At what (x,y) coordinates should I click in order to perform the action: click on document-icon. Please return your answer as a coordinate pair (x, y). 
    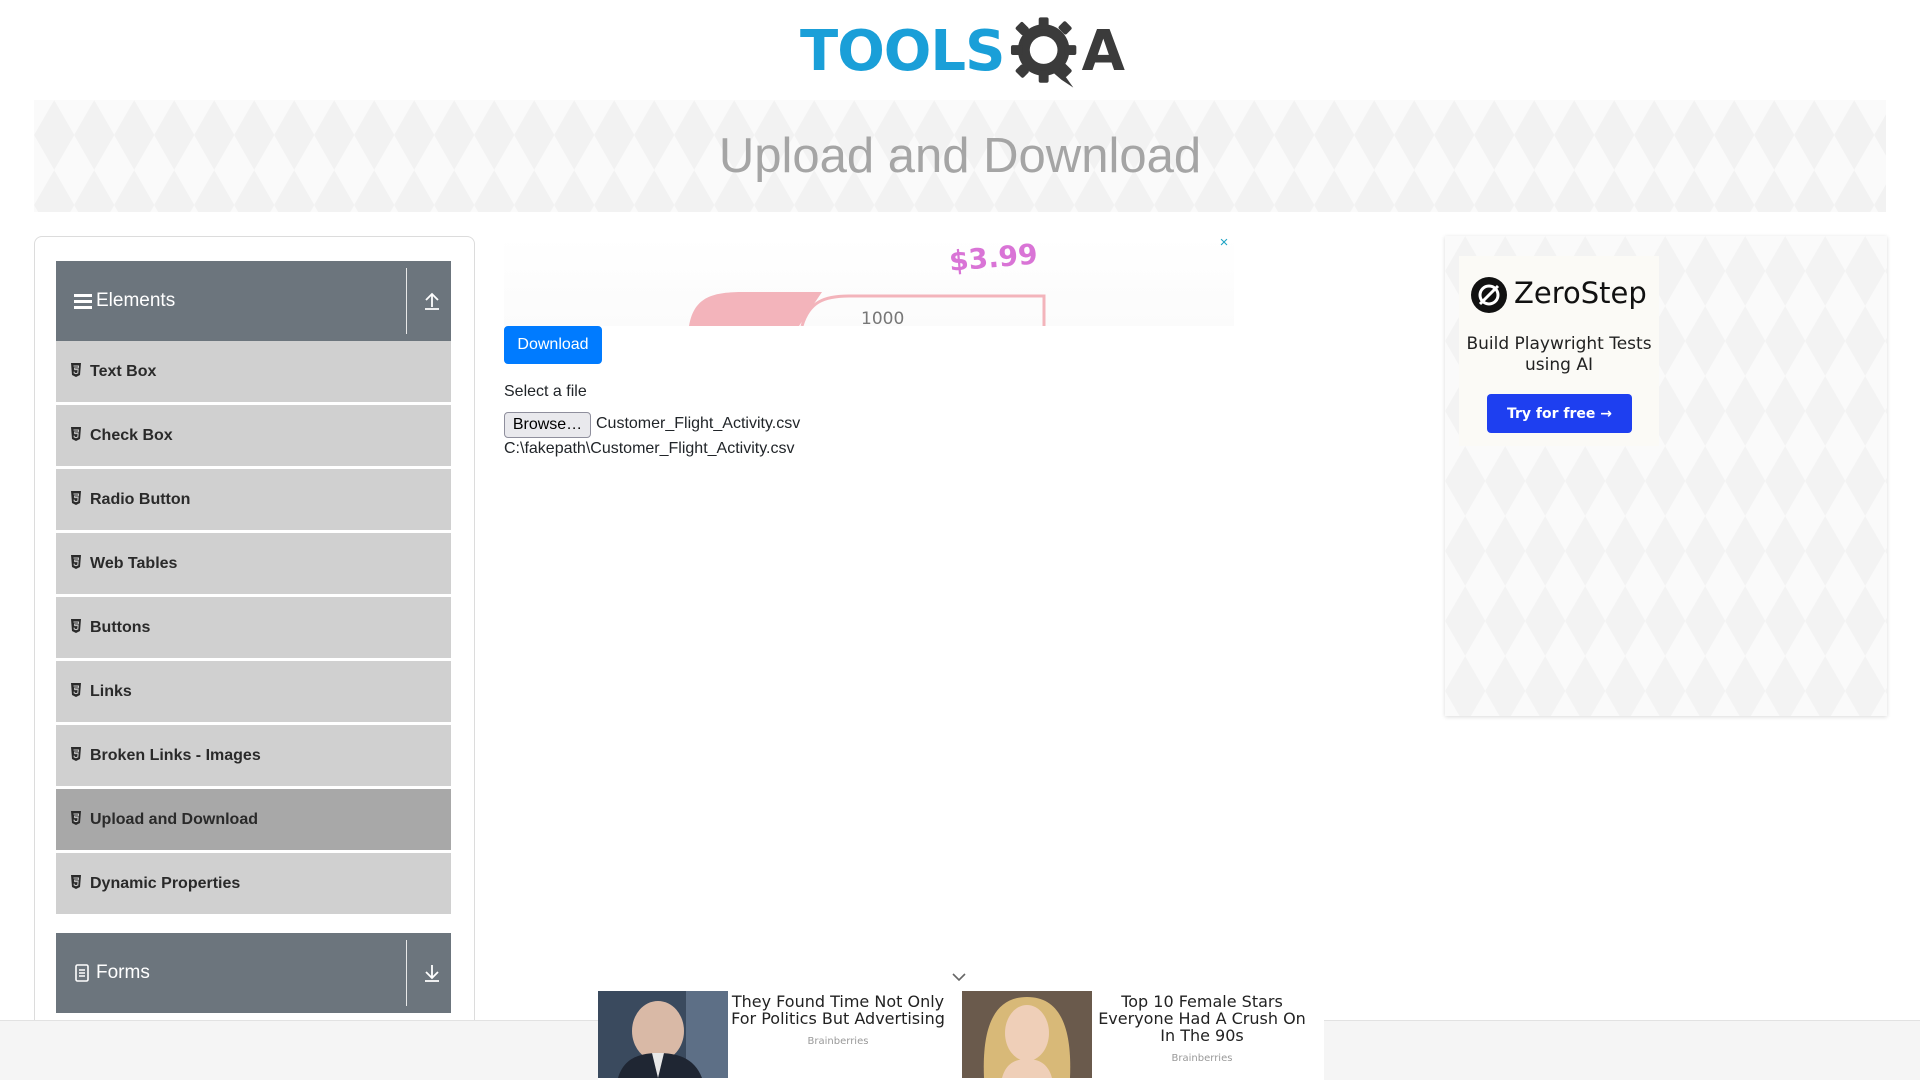
    Looking at the image, I should click on (83, 973).